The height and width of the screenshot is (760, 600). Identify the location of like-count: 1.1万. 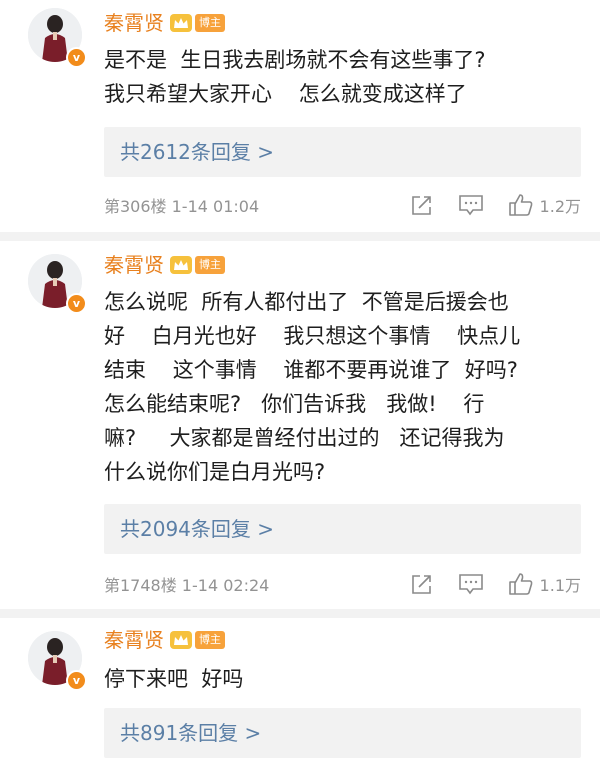
(560, 585).